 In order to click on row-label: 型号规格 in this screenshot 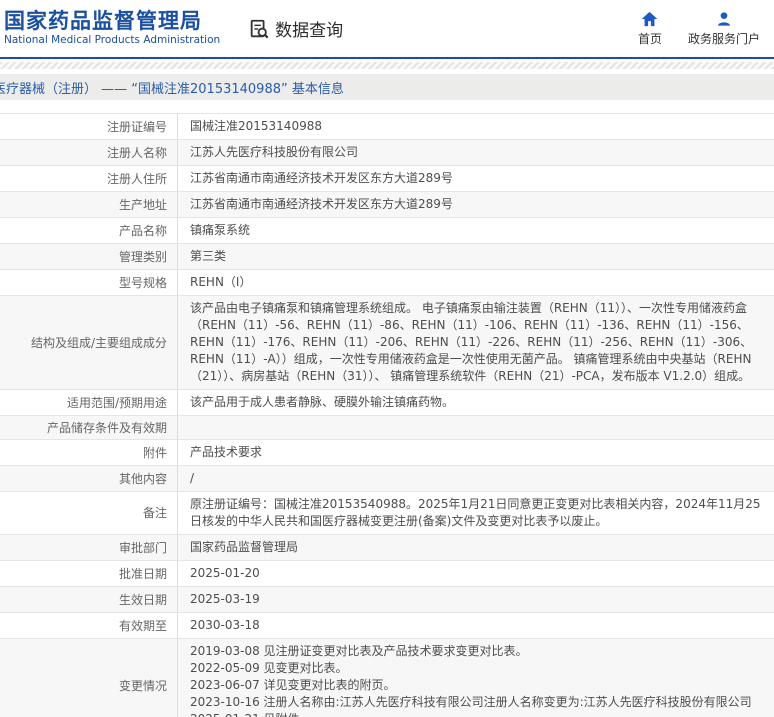, I will do `click(89, 282)`.